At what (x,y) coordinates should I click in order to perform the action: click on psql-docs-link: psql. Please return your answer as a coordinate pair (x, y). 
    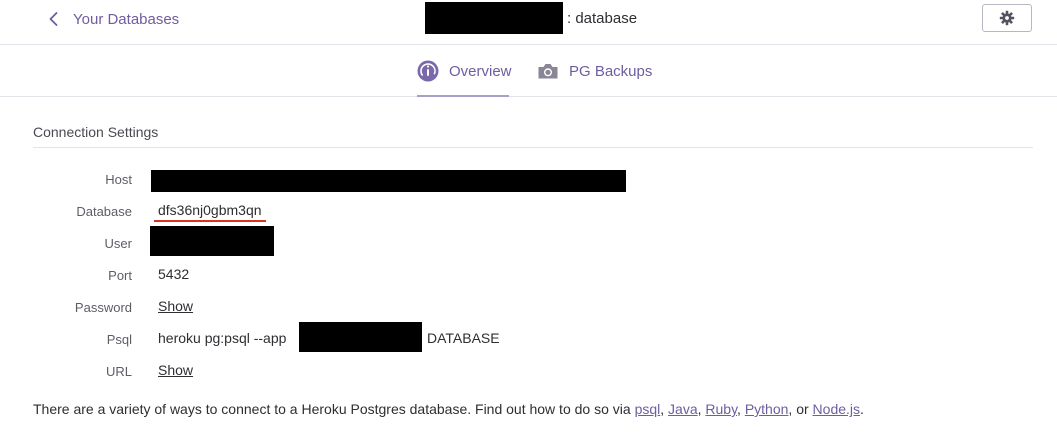
    Looking at the image, I should click on (648, 409).